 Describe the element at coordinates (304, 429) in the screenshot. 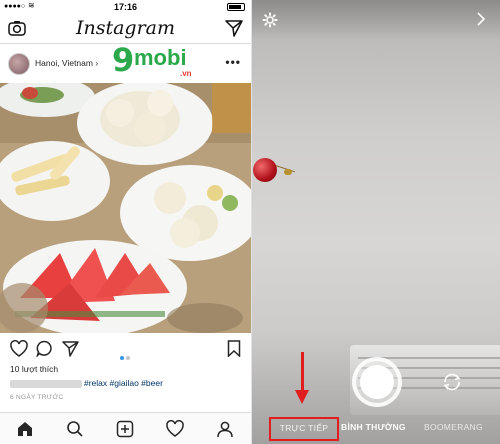

I see `mode-live: TRỰC TIẾP` at that location.